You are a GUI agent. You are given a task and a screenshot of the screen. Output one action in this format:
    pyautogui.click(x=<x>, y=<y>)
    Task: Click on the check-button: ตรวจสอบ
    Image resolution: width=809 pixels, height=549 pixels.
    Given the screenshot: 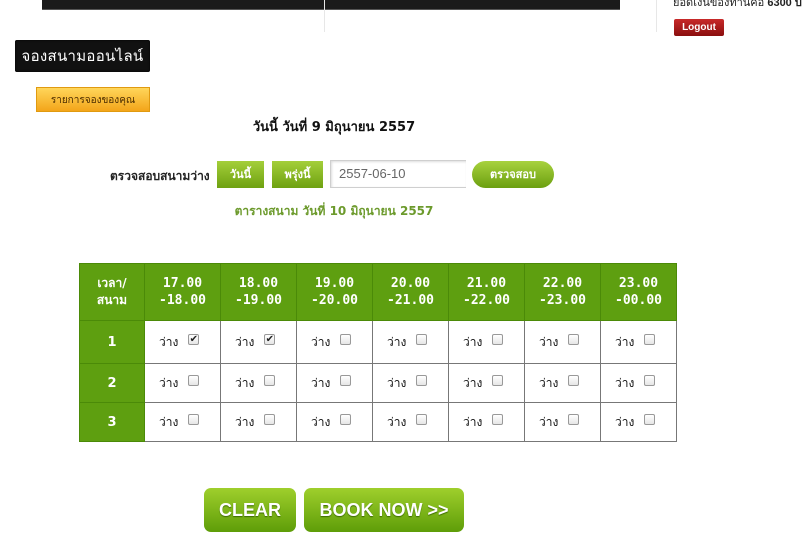 What is the action you would take?
    pyautogui.click(x=513, y=174)
    